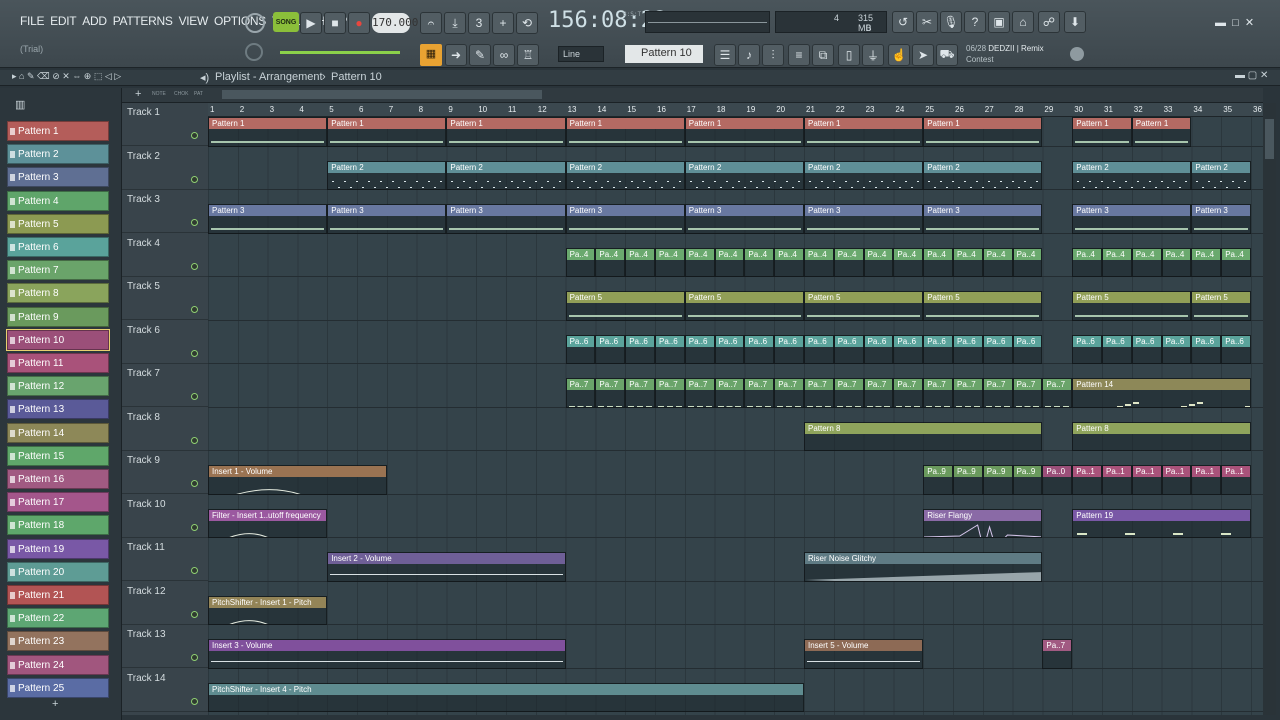  I want to click on pattern-item: Pattern 23, so click(58, 641).